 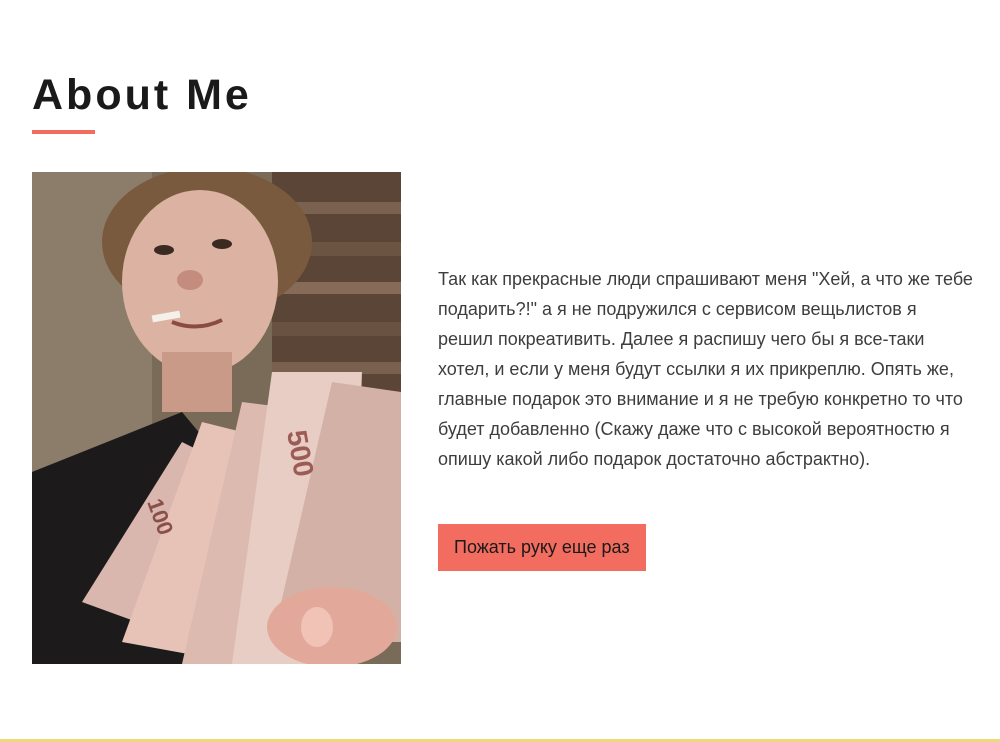 I want to click on page-title: About Me, so click(x=142, y=95).